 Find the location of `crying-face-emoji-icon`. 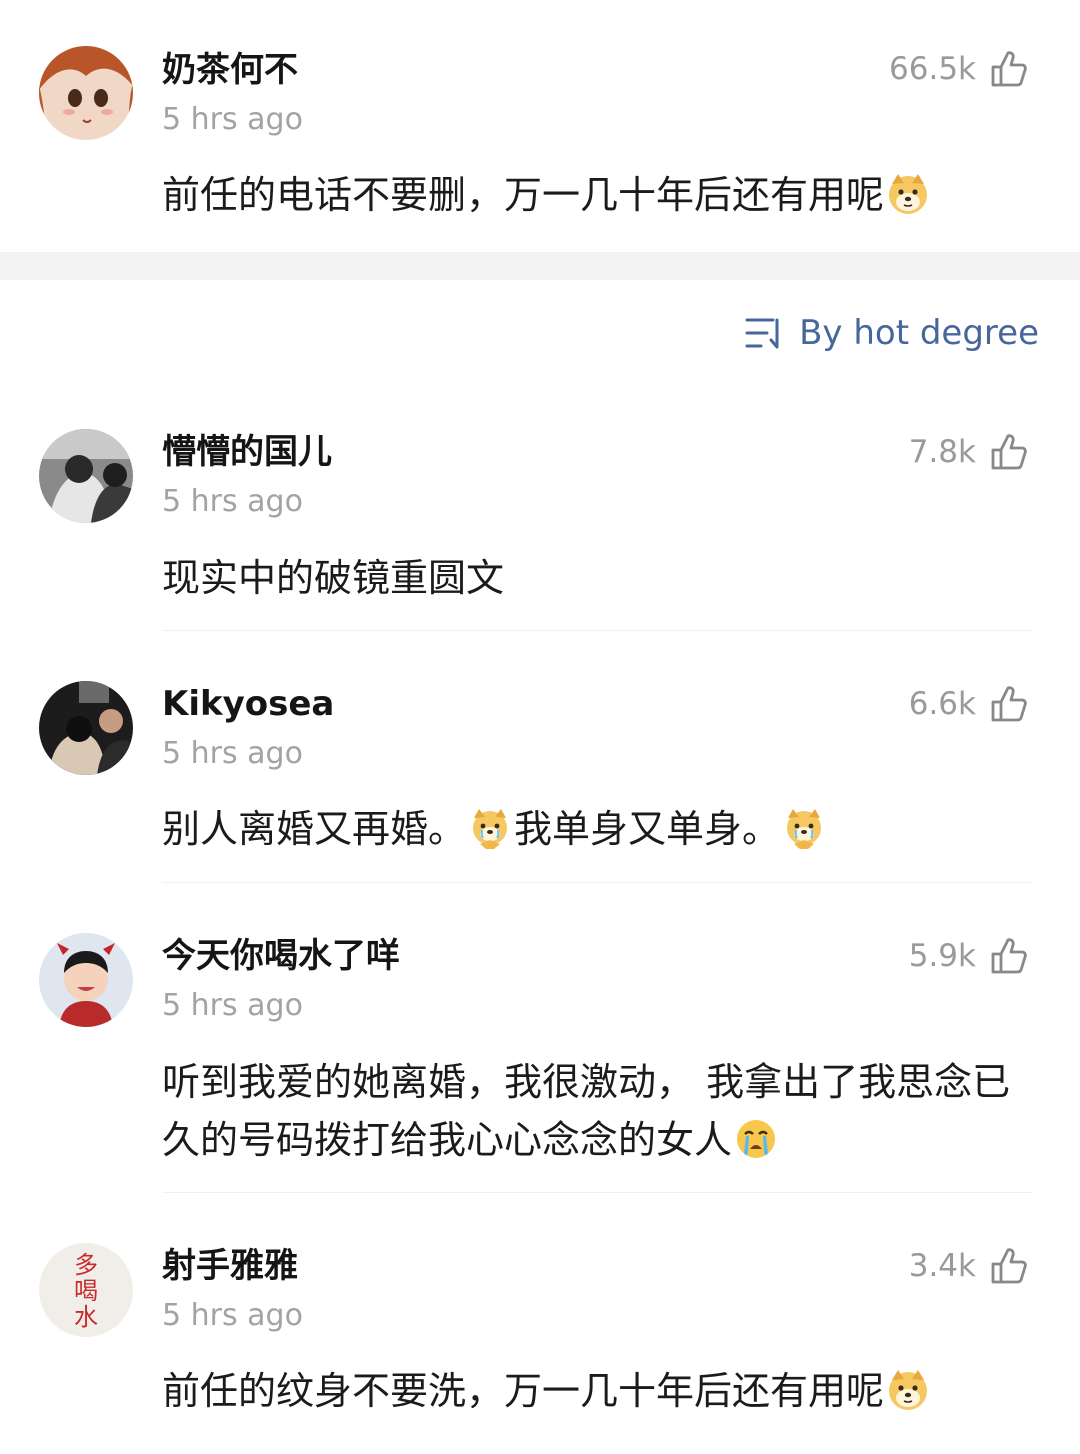

crying-face-emoji-icon is located at coordinates (756, 1139).